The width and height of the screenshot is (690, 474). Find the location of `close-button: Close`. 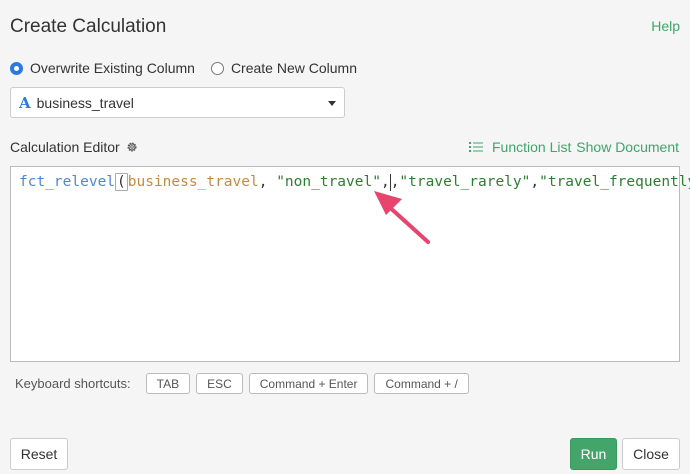

close-button: Close is located at coordinates (651, 454).